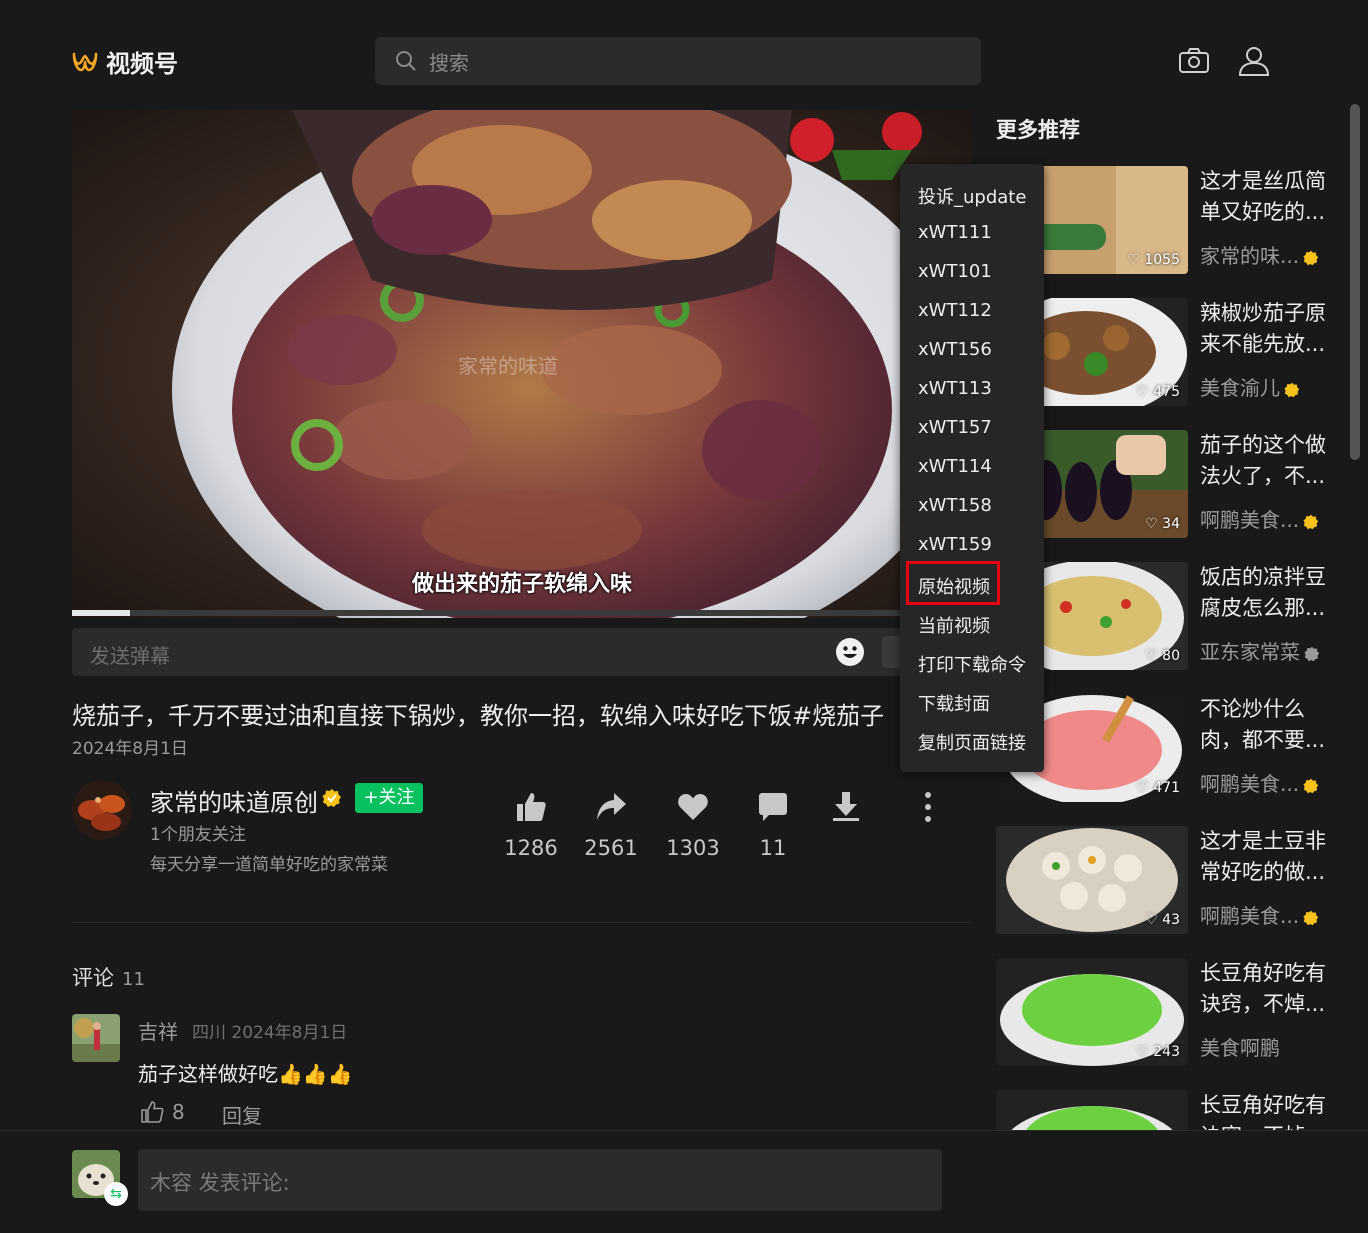 The height and width of the screenshot is (1233, 1368). What do you see at coordinates (611, 848) in the screenshot?
I see `share-count: 2561` at bounding box center [611, 848].